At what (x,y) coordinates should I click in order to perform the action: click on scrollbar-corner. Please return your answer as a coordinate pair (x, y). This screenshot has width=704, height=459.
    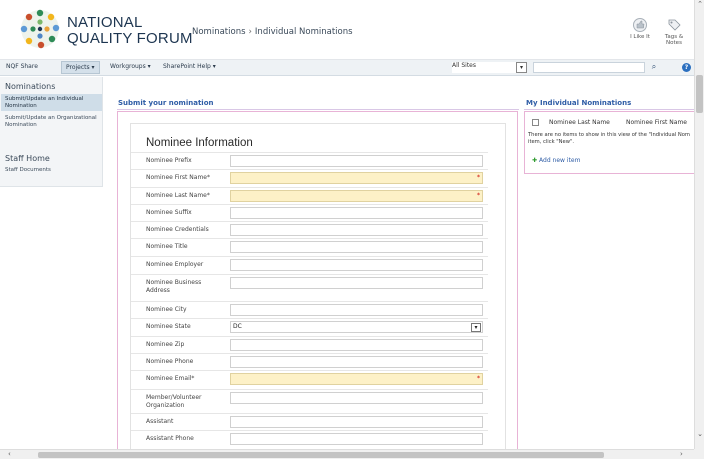
    Looking at the image, I should click on (699, 454).